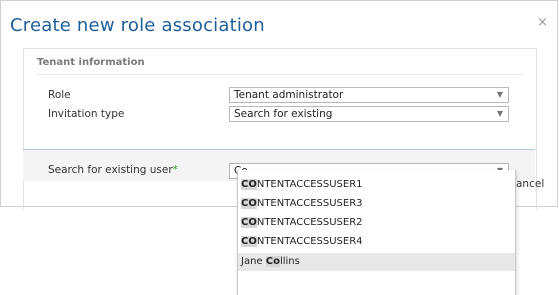  What do you see at coordinates (530, 184) in the screenshot?
I see `cancel-button: ancel` at bounding box center [530, 184].